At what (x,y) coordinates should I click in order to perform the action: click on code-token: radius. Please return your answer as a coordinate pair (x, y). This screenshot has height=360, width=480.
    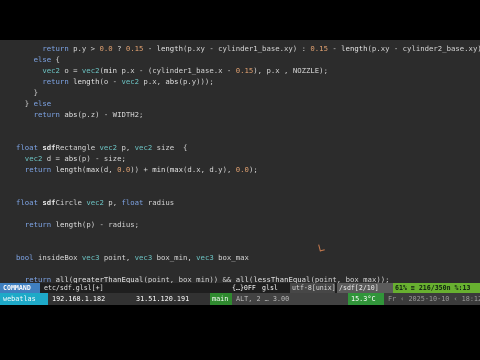
    Looking at the image, I should click on (159, 202).